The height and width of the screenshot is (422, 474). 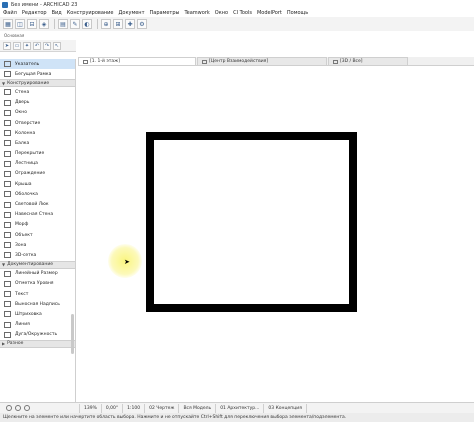 What do you see at coordinates (7, 74) in the screenshot?
I see `marquee-icon` at bounding box center [7, 74].